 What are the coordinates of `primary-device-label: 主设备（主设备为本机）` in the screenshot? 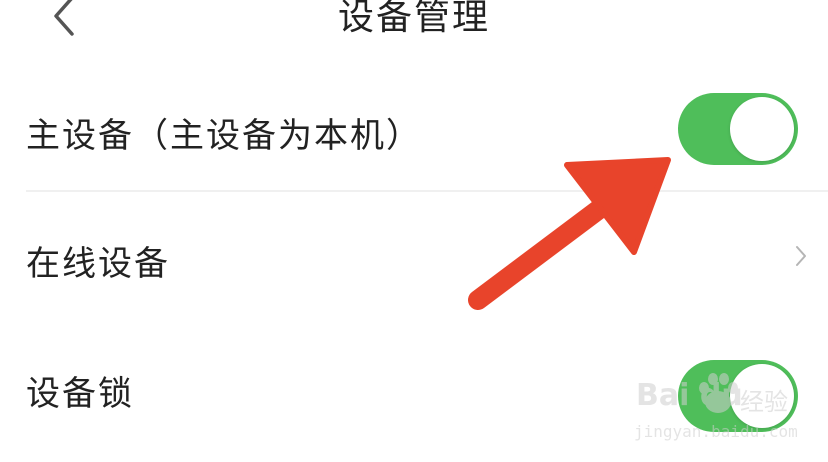 It's located at (224, 136).